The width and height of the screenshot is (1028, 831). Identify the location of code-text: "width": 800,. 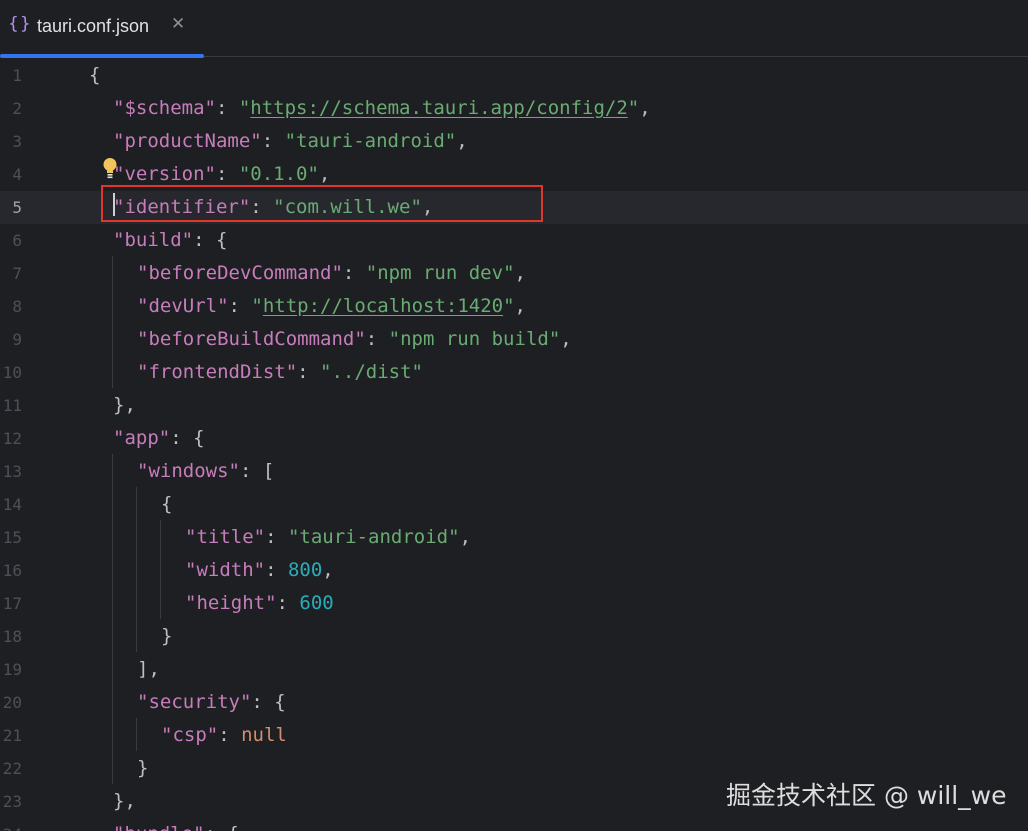
(259, 570).